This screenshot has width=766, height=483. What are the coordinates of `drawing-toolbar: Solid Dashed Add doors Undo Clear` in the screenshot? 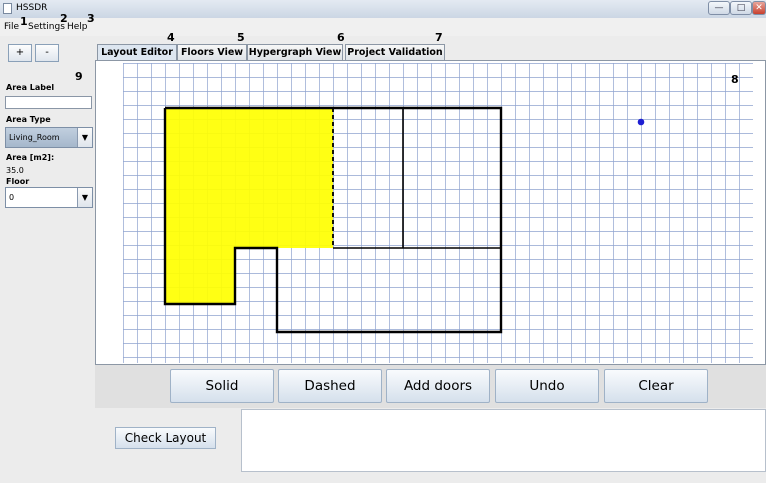 It's located at (430, 386).